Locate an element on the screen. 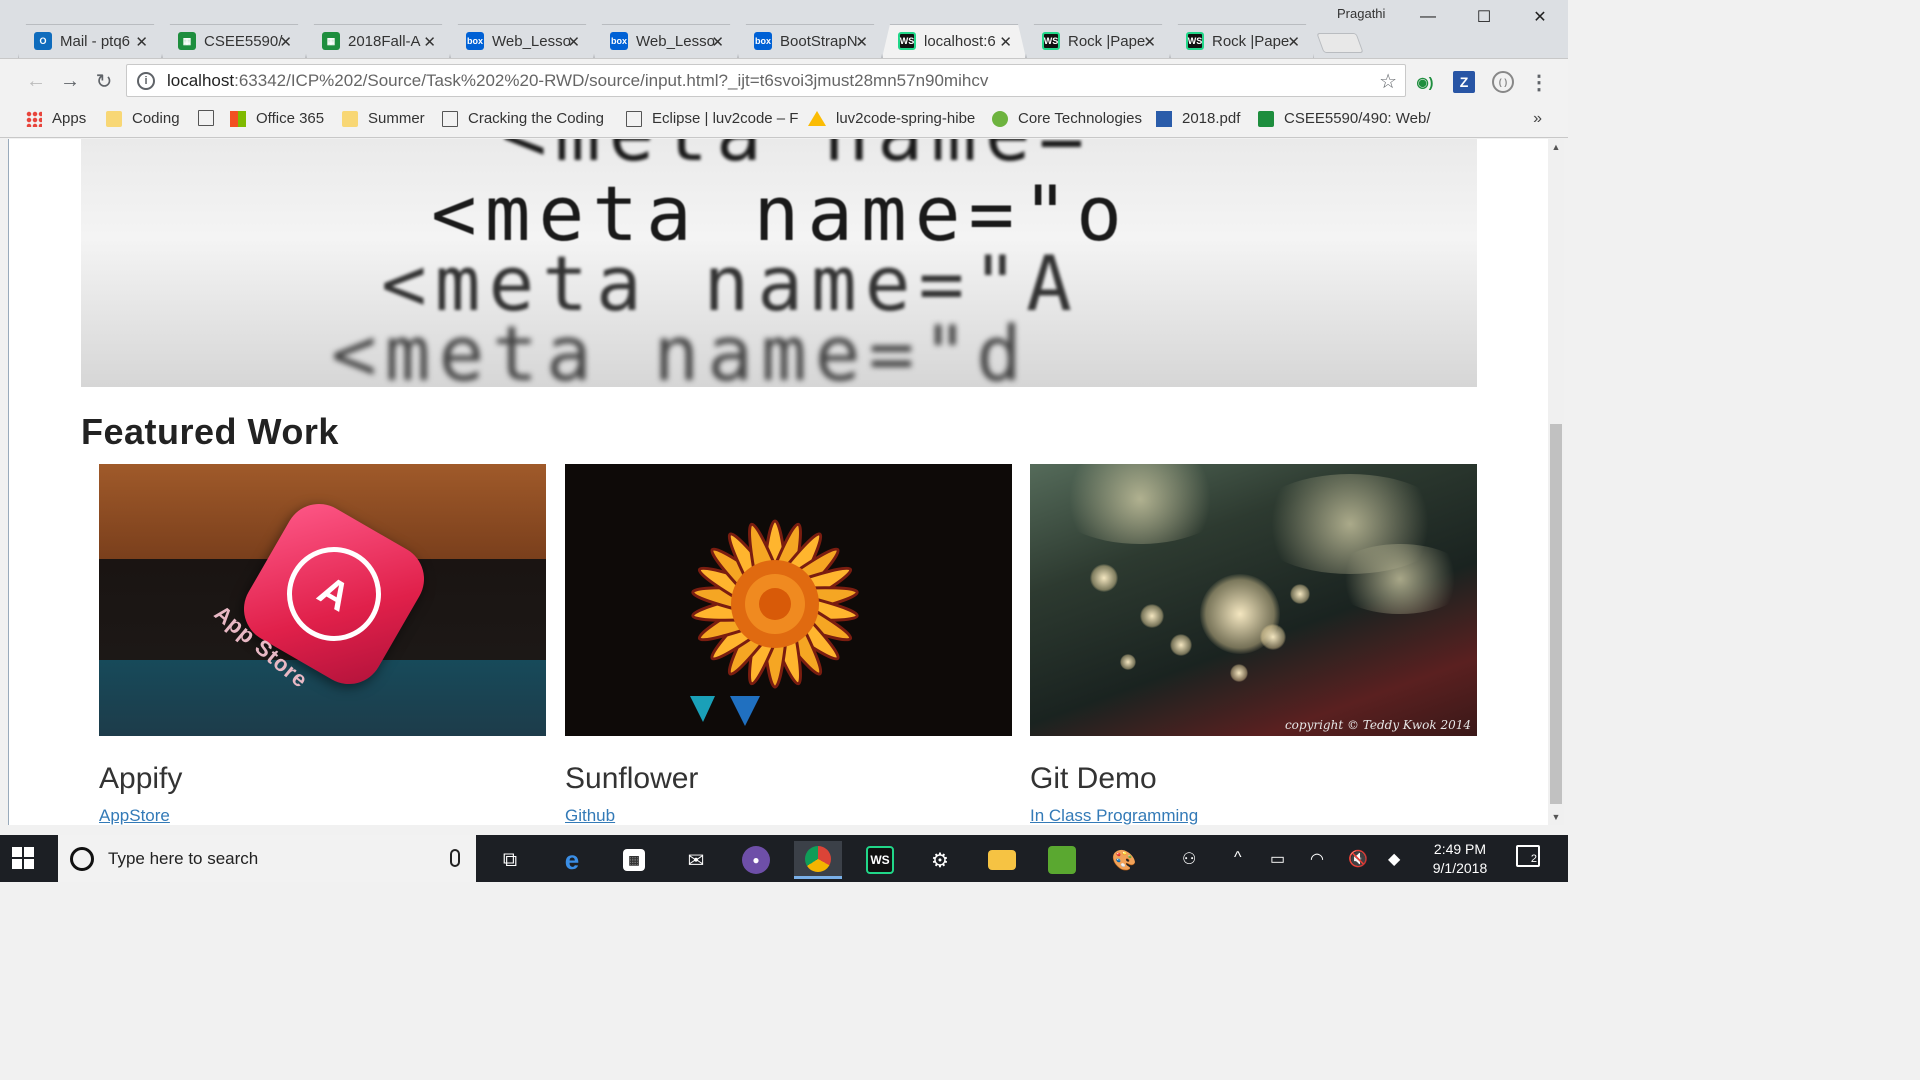  bookmark-2018-pdf: 2018.pdf is located at coordinates (1198, 118).